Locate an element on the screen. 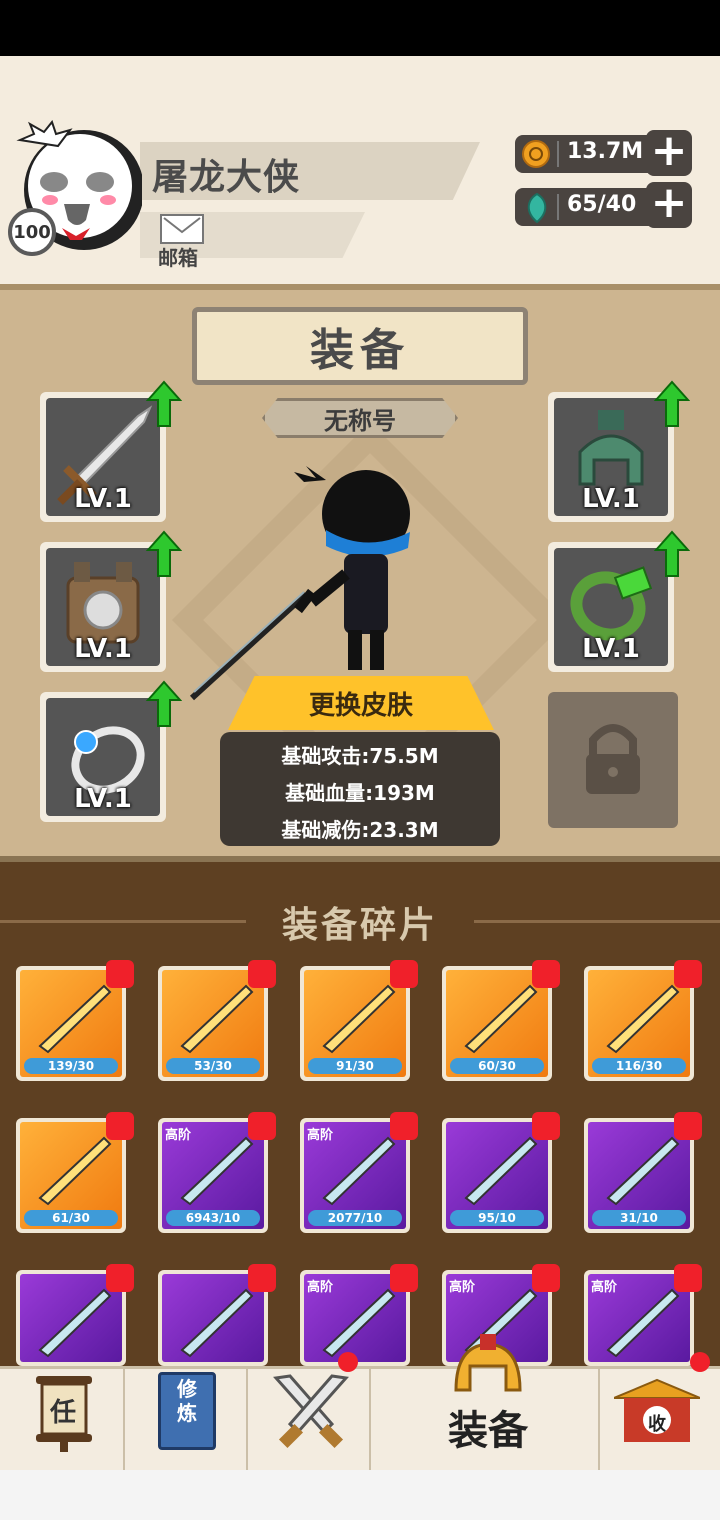 This screenshot has width=720, height=1520. fragment-count: 53/30 is located at coordinates (213, 1066).